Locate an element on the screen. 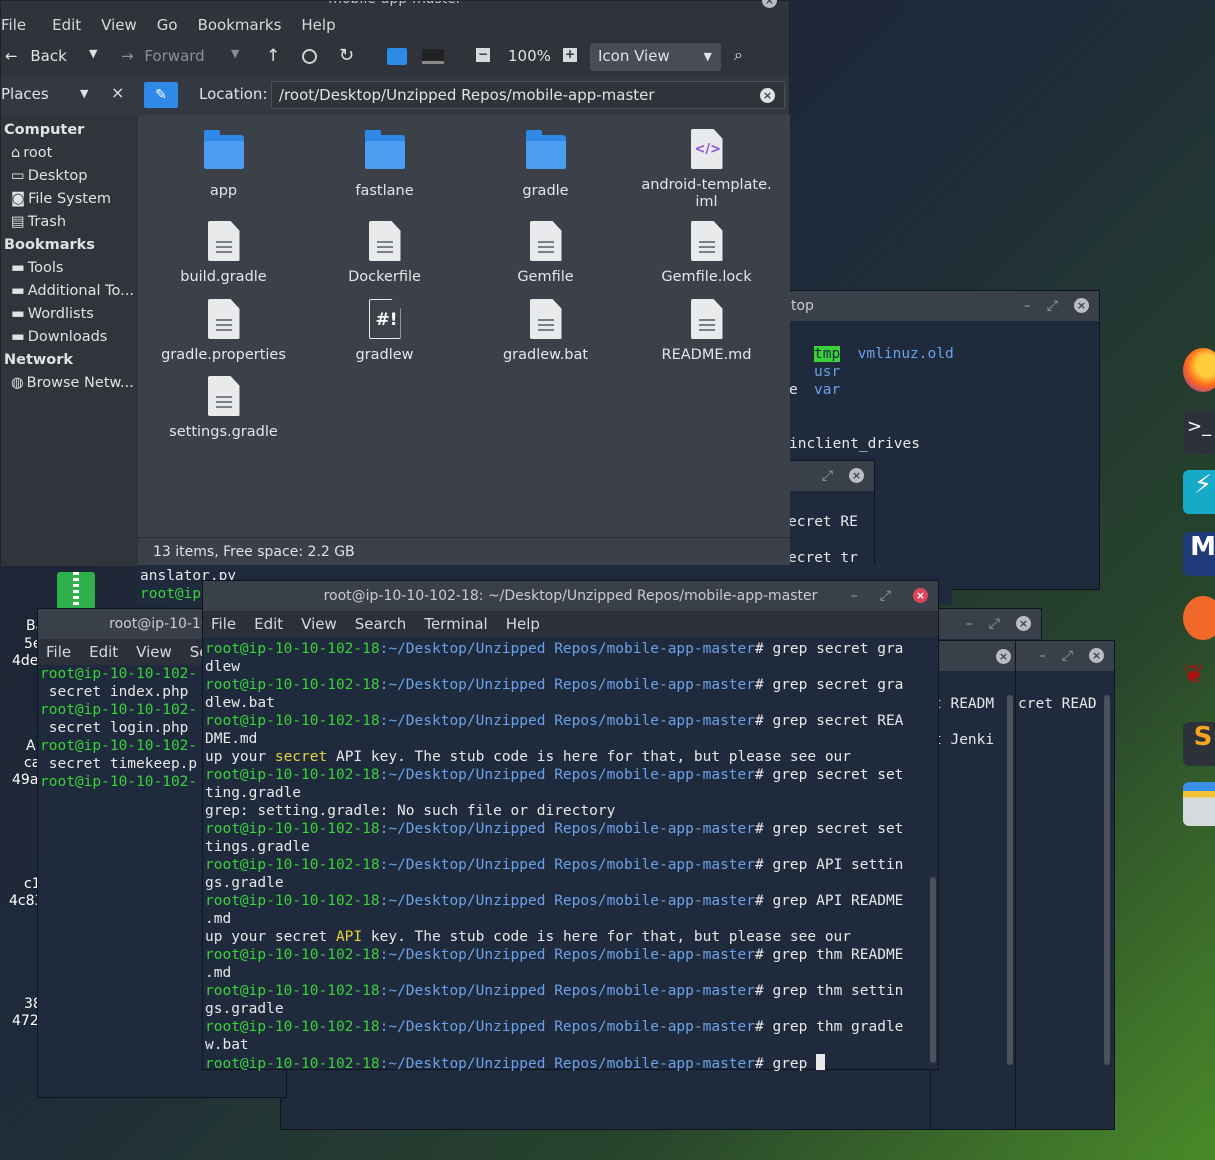 This screenshot has width=1215, height=1160. file-item: #! gradlew is located at coordinates (384, 331).